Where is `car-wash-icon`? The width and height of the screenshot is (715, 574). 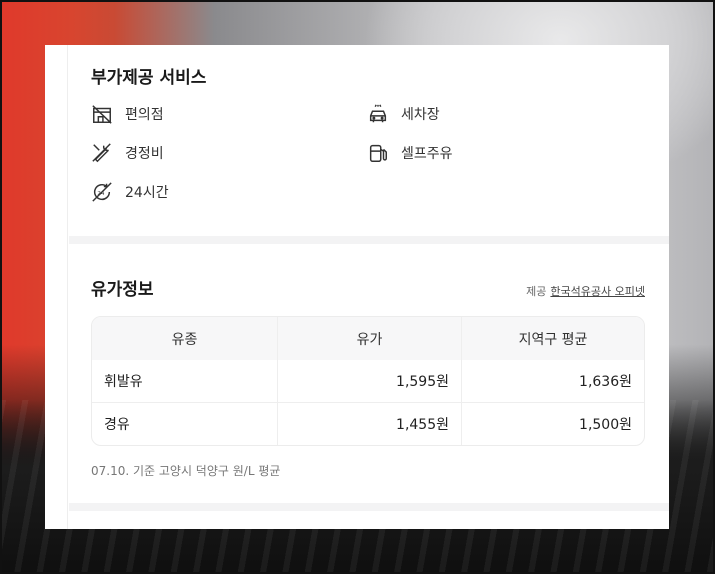
car-wash-icon is located at coordinates (378, 113).